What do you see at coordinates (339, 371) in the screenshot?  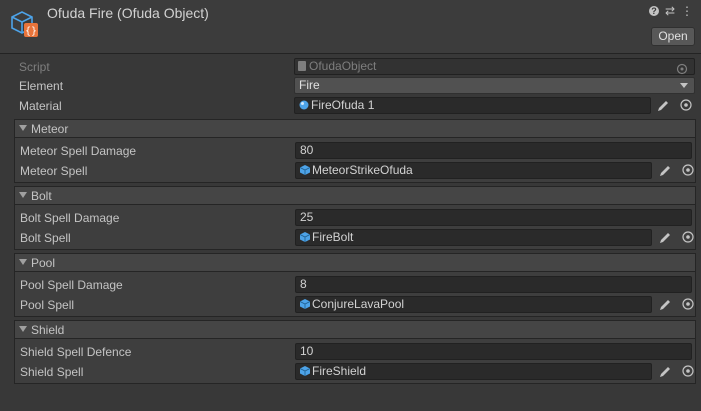 I see `spell-value: FireShield` at bounding box center [339, 371].